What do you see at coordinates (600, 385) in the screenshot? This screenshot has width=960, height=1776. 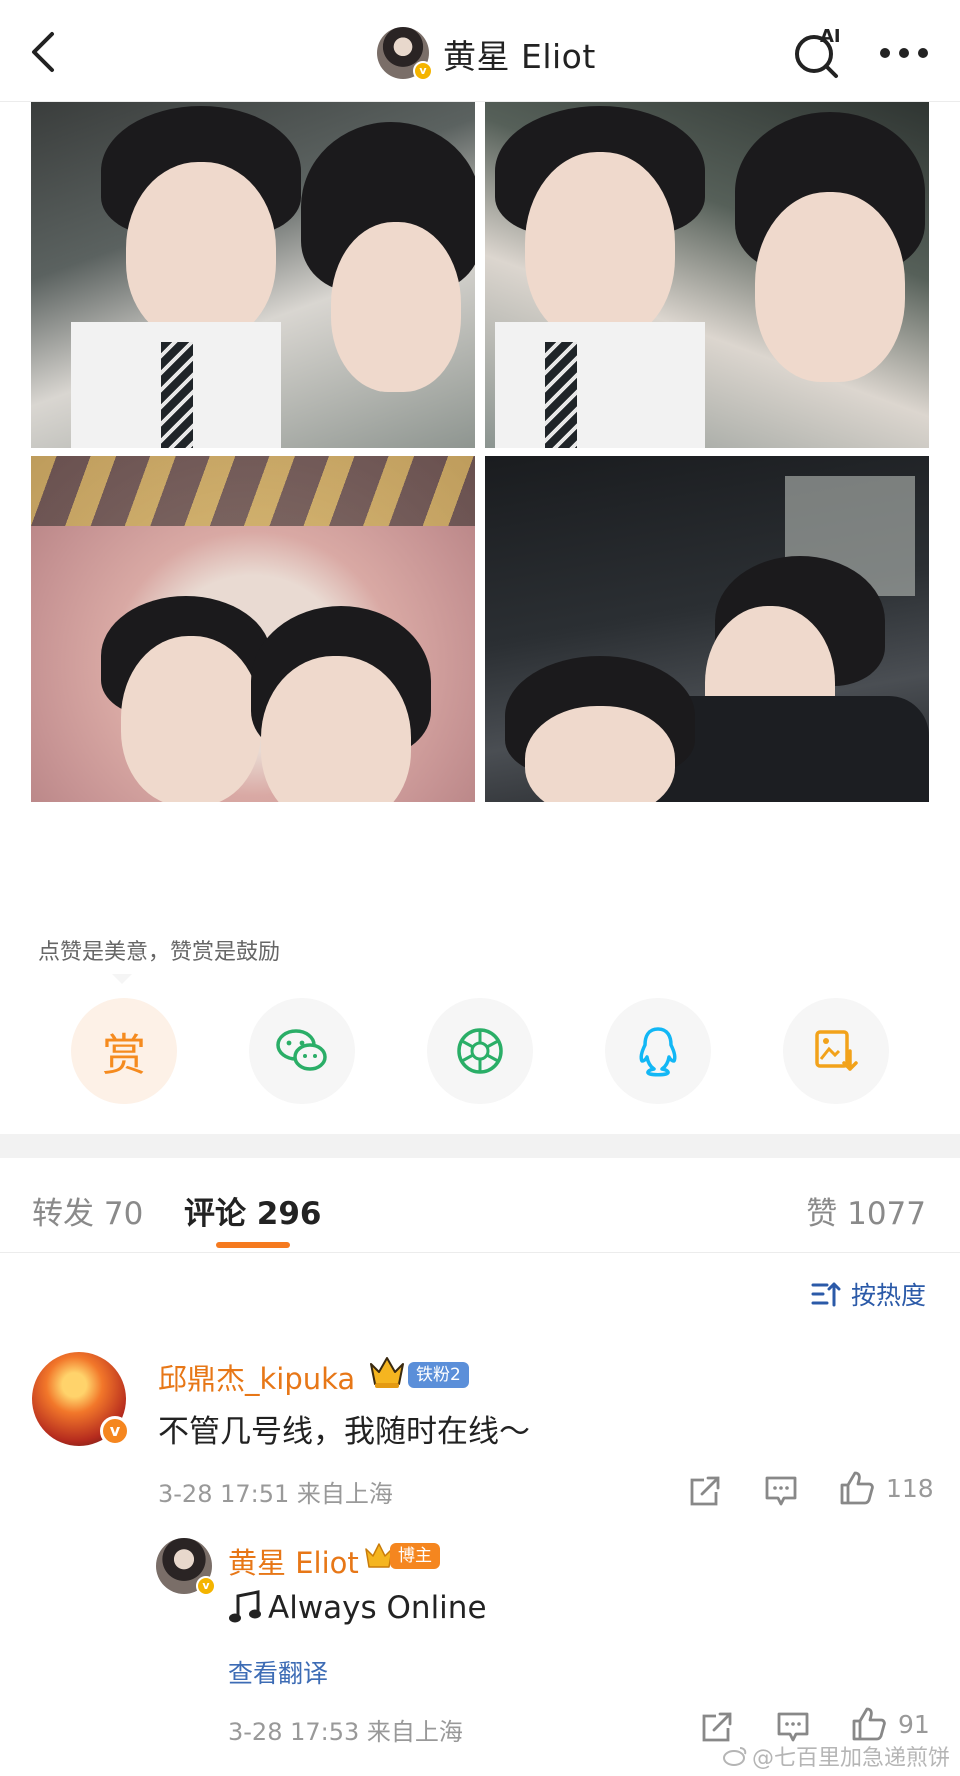 I see `shirt-shape` at bounding box center [600, 385].